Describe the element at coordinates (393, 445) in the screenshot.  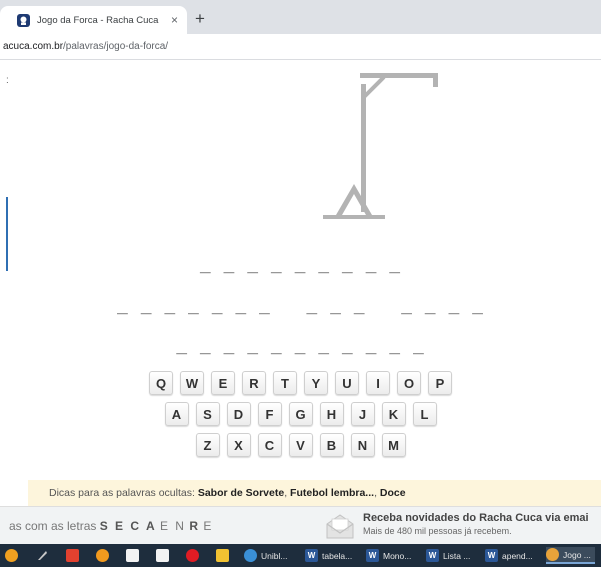
I see `key-m: M` at that location.